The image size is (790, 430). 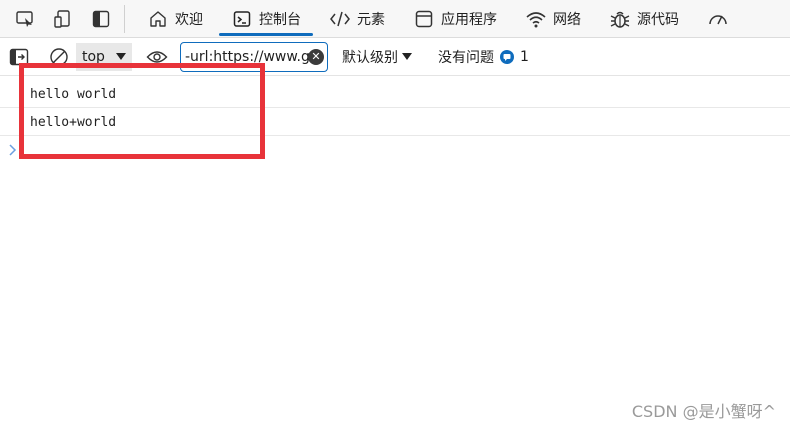 I want to click on tab-bar-divider, so click(x=124, y=18).